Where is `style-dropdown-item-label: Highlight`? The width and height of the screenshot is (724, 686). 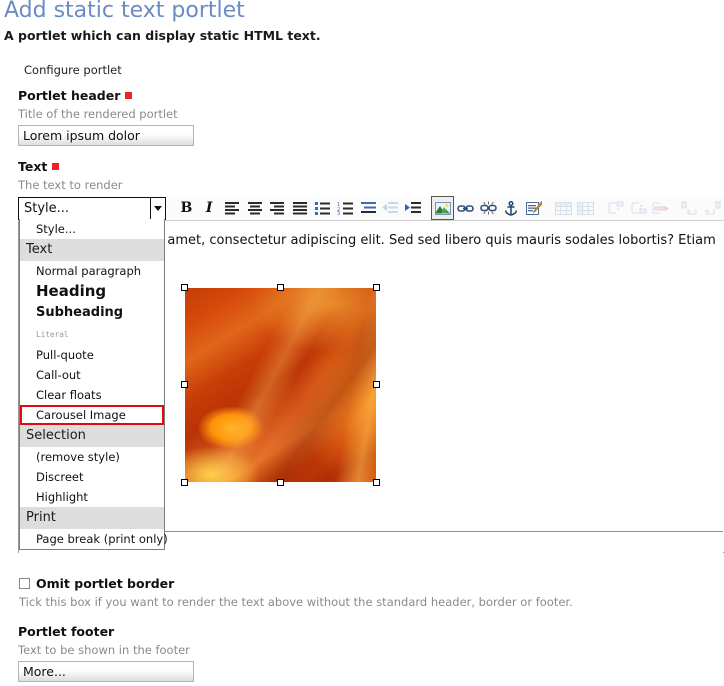
style-dropdown-item-label: Highlight is located at coordinates (62, 497).